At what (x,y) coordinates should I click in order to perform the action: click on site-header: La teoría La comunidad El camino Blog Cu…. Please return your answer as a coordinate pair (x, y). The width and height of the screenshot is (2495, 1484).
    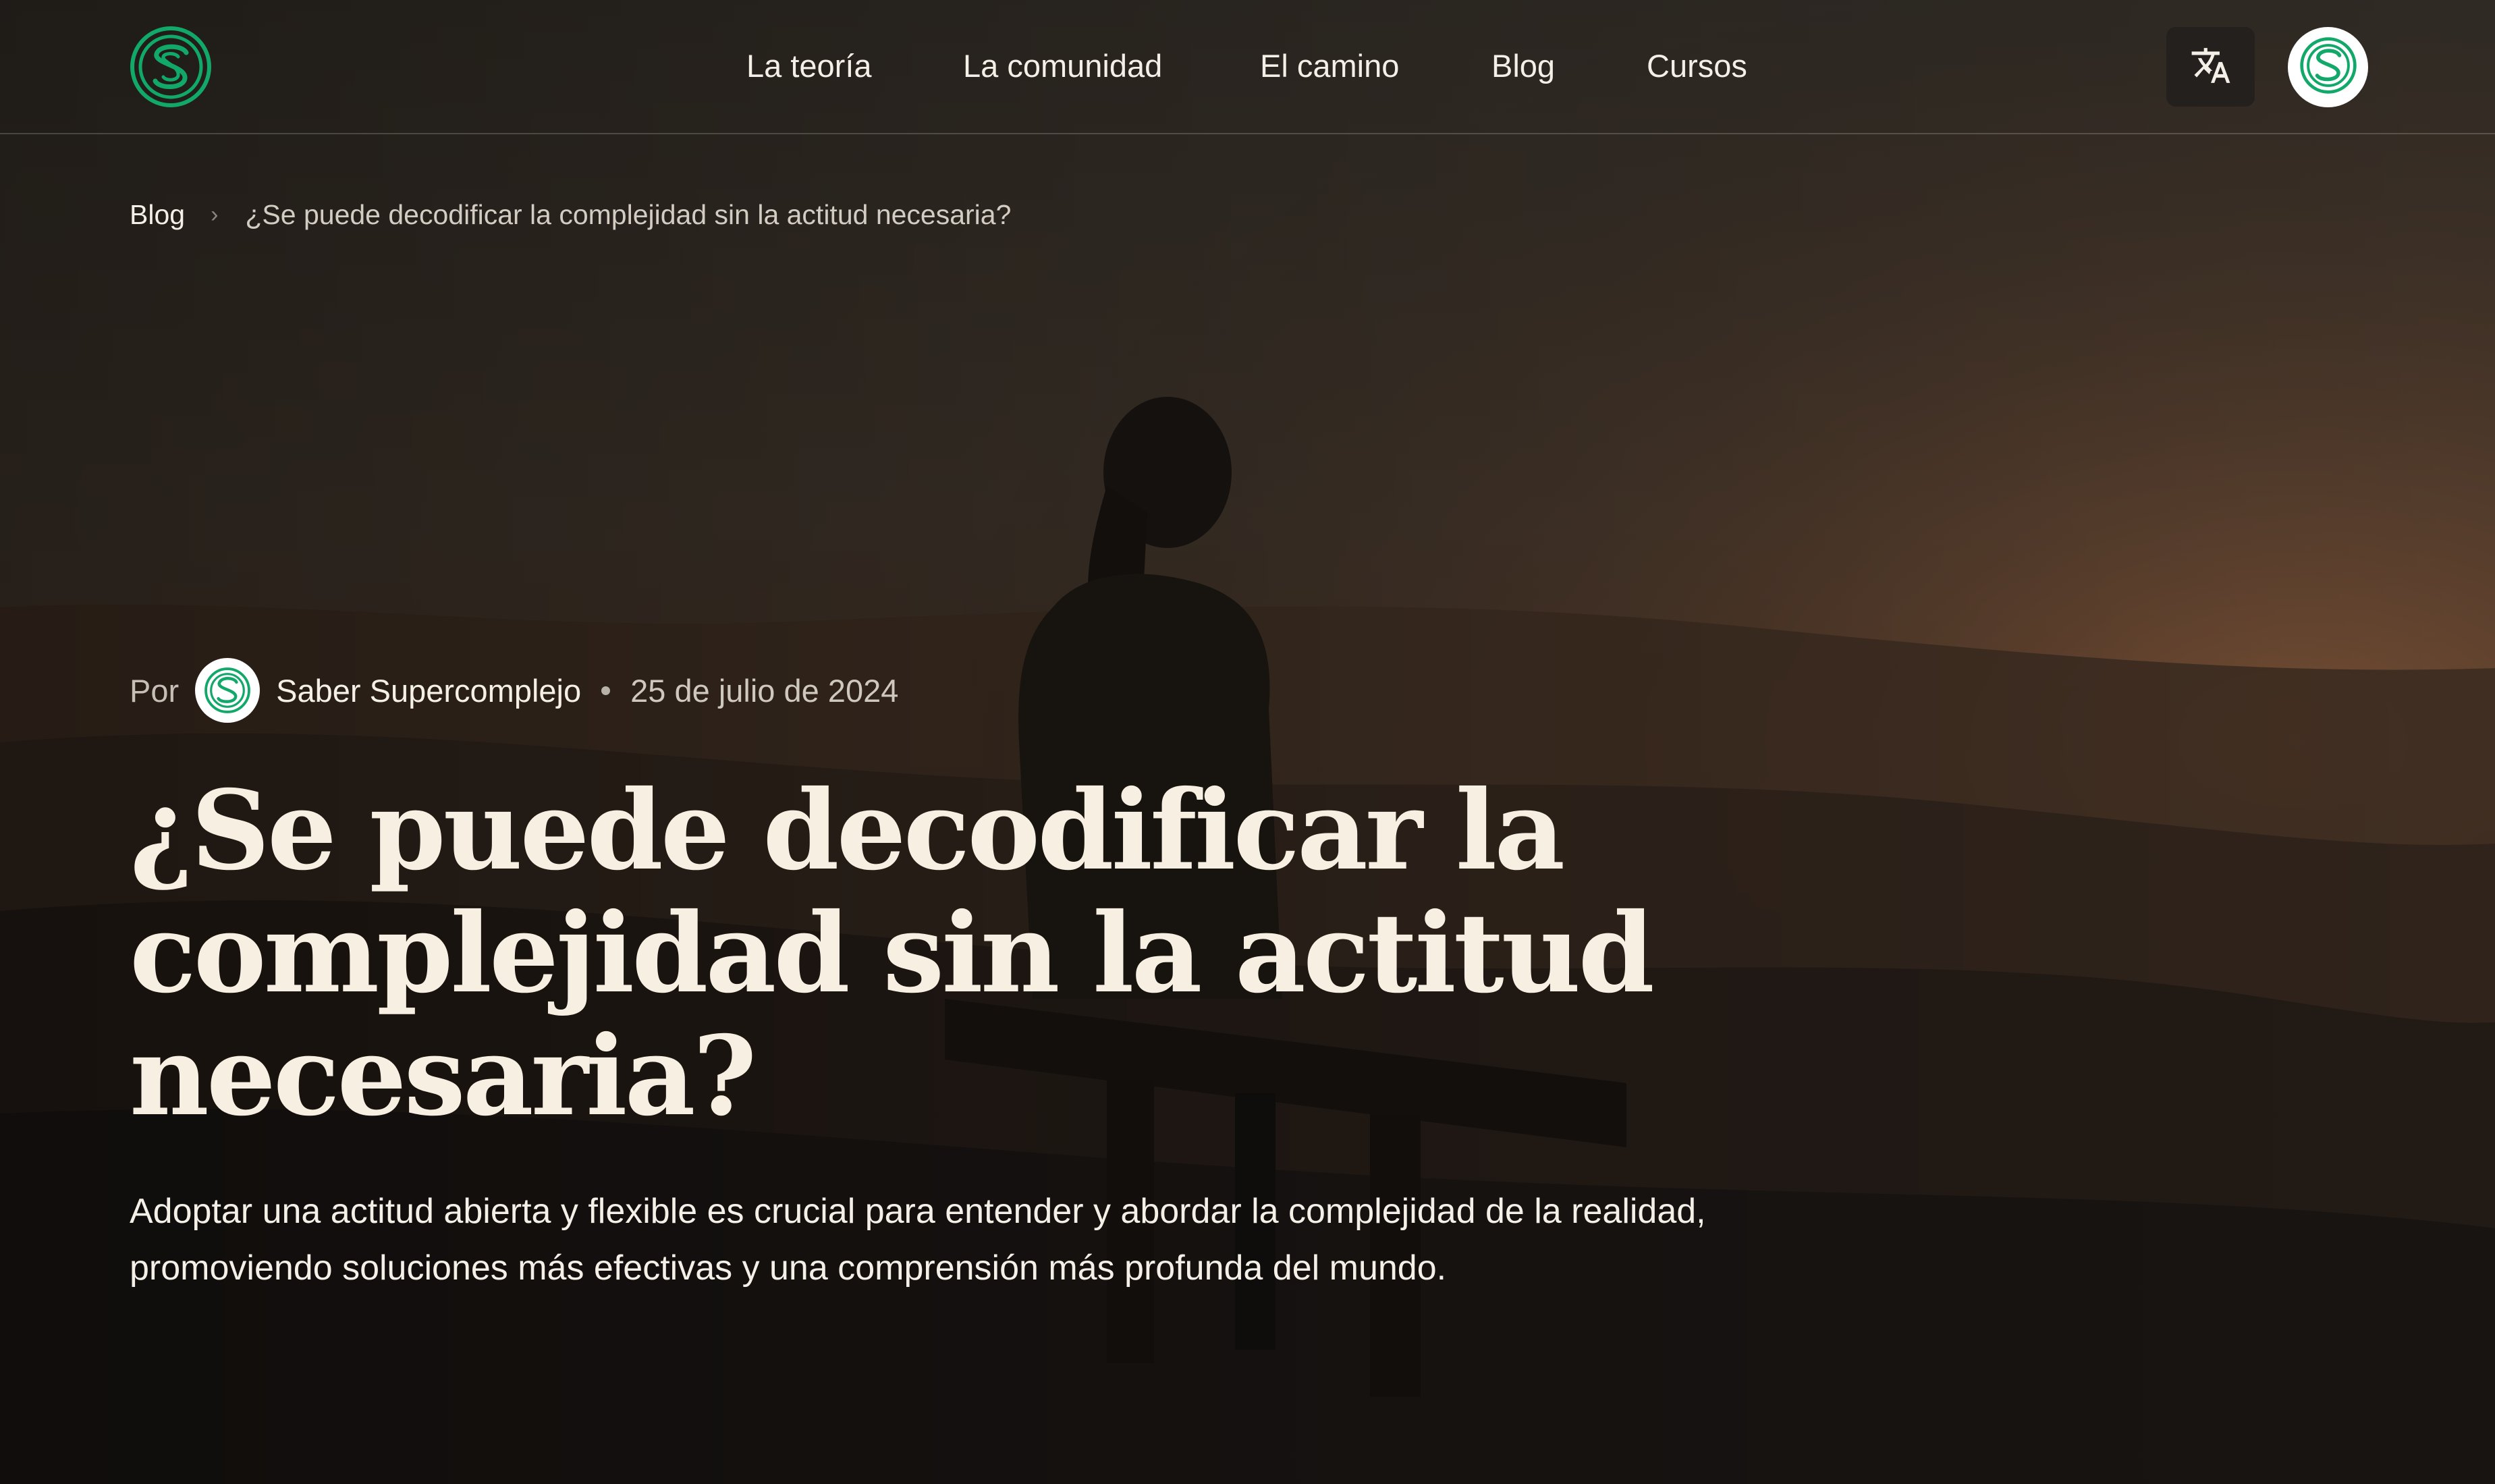
    Looking at the image, I should click on (1247, 67).